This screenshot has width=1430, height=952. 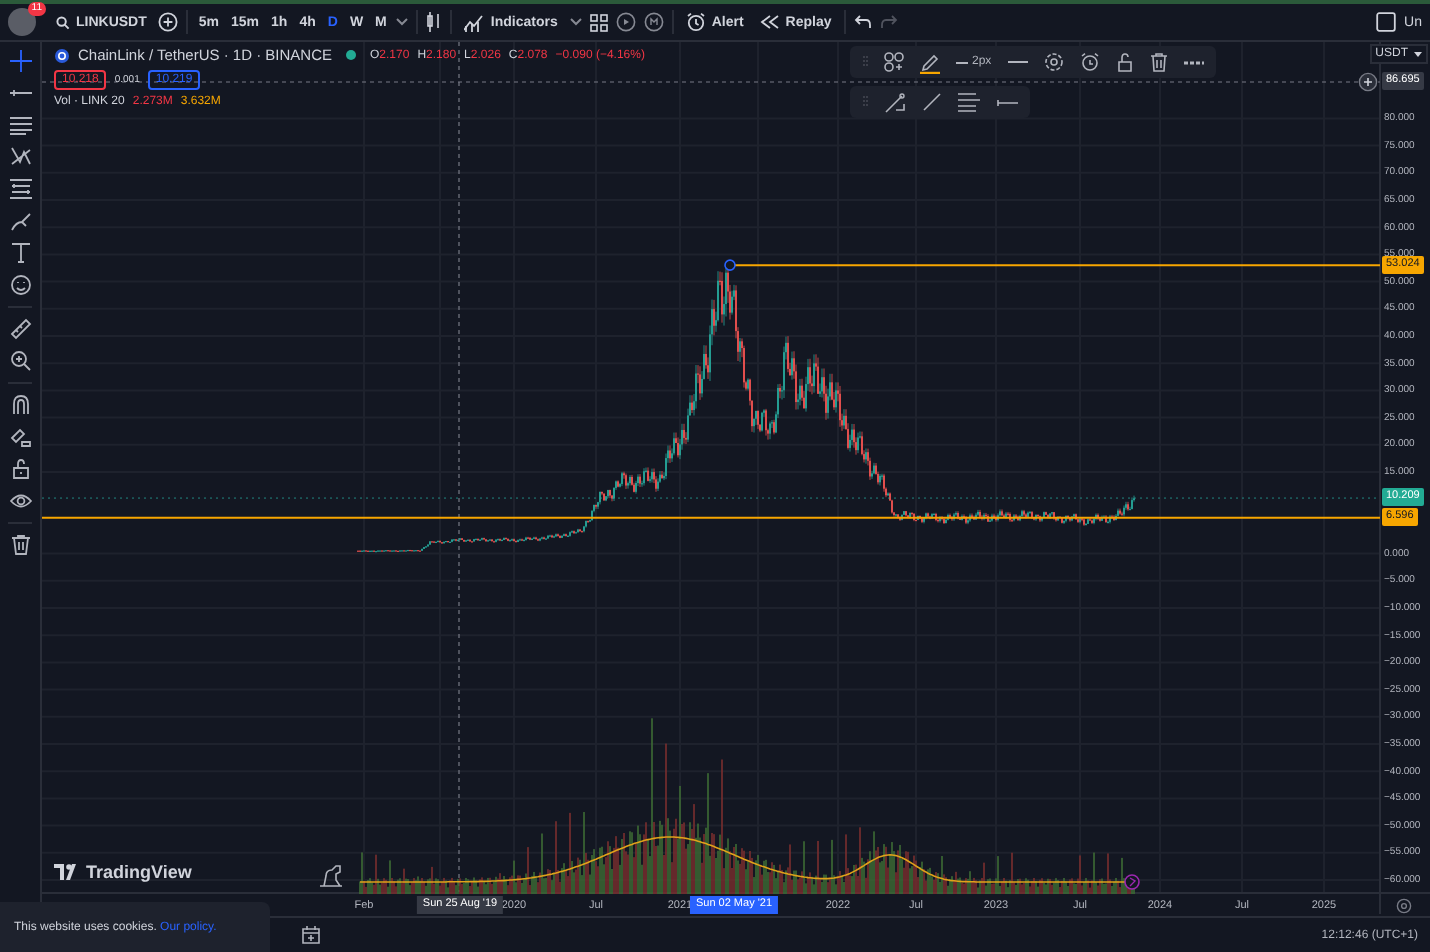 What do you see at coordinates (63, 22) in the screenshot?
I see `search-icon` at bounding box center [63, 22].